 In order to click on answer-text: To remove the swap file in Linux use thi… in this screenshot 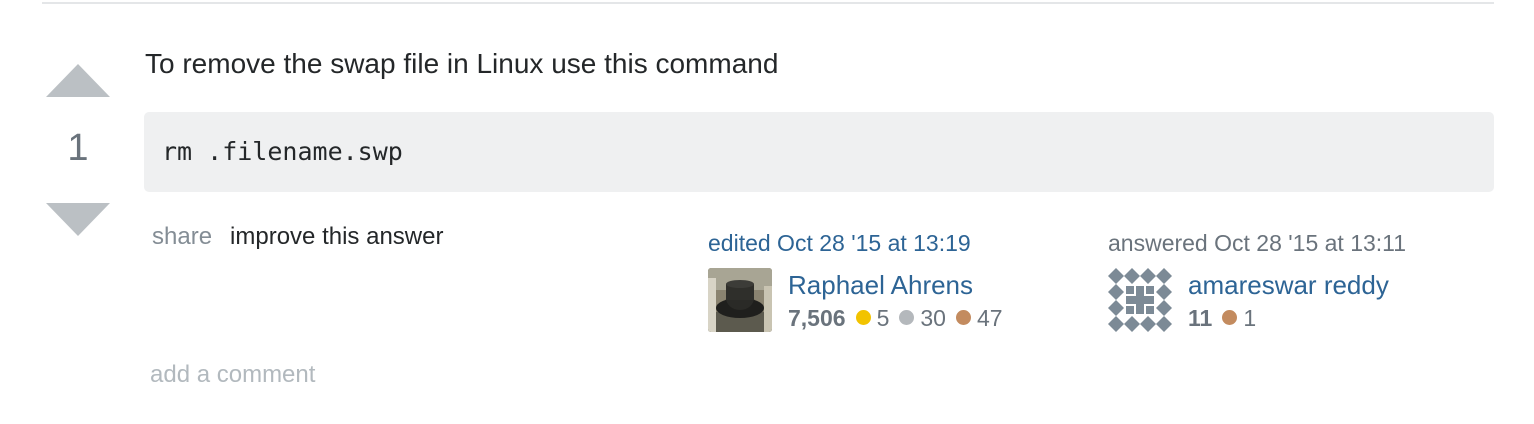, I will do `click(462, 63)`.